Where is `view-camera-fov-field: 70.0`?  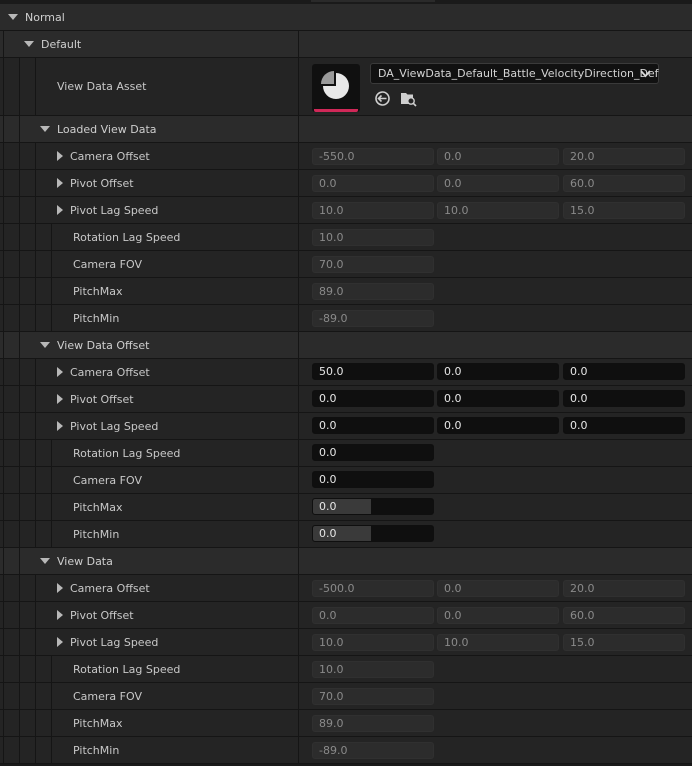 view-camera-fov-field: 70.0 is located at coordinates (373, 696).